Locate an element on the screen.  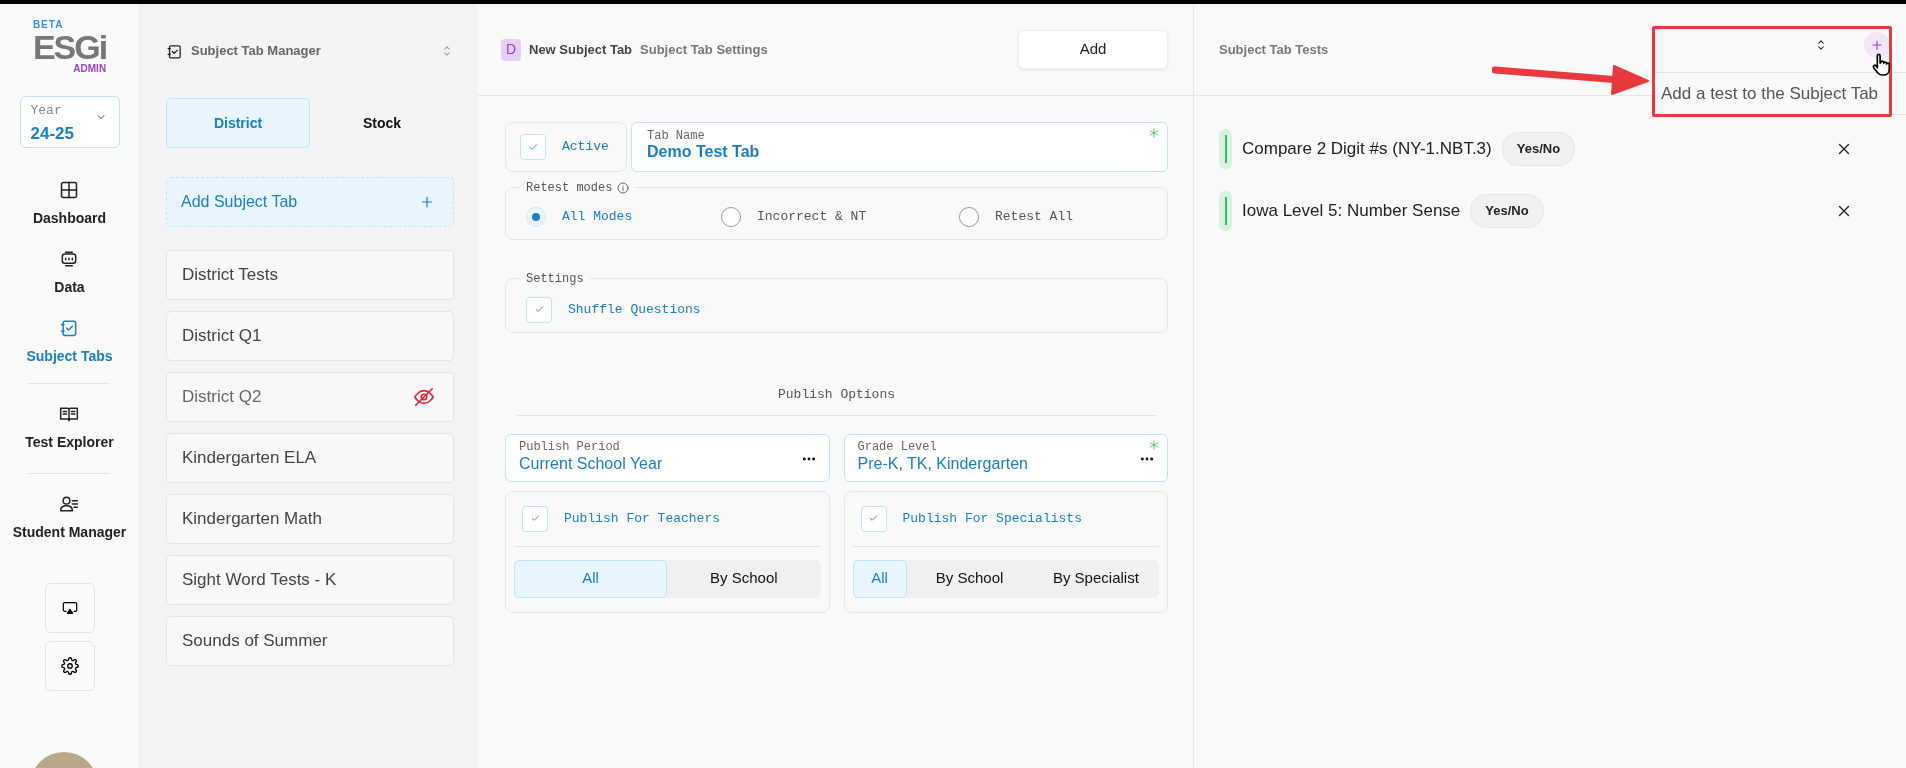
add-test-button is located at coordinates (1877, 44).